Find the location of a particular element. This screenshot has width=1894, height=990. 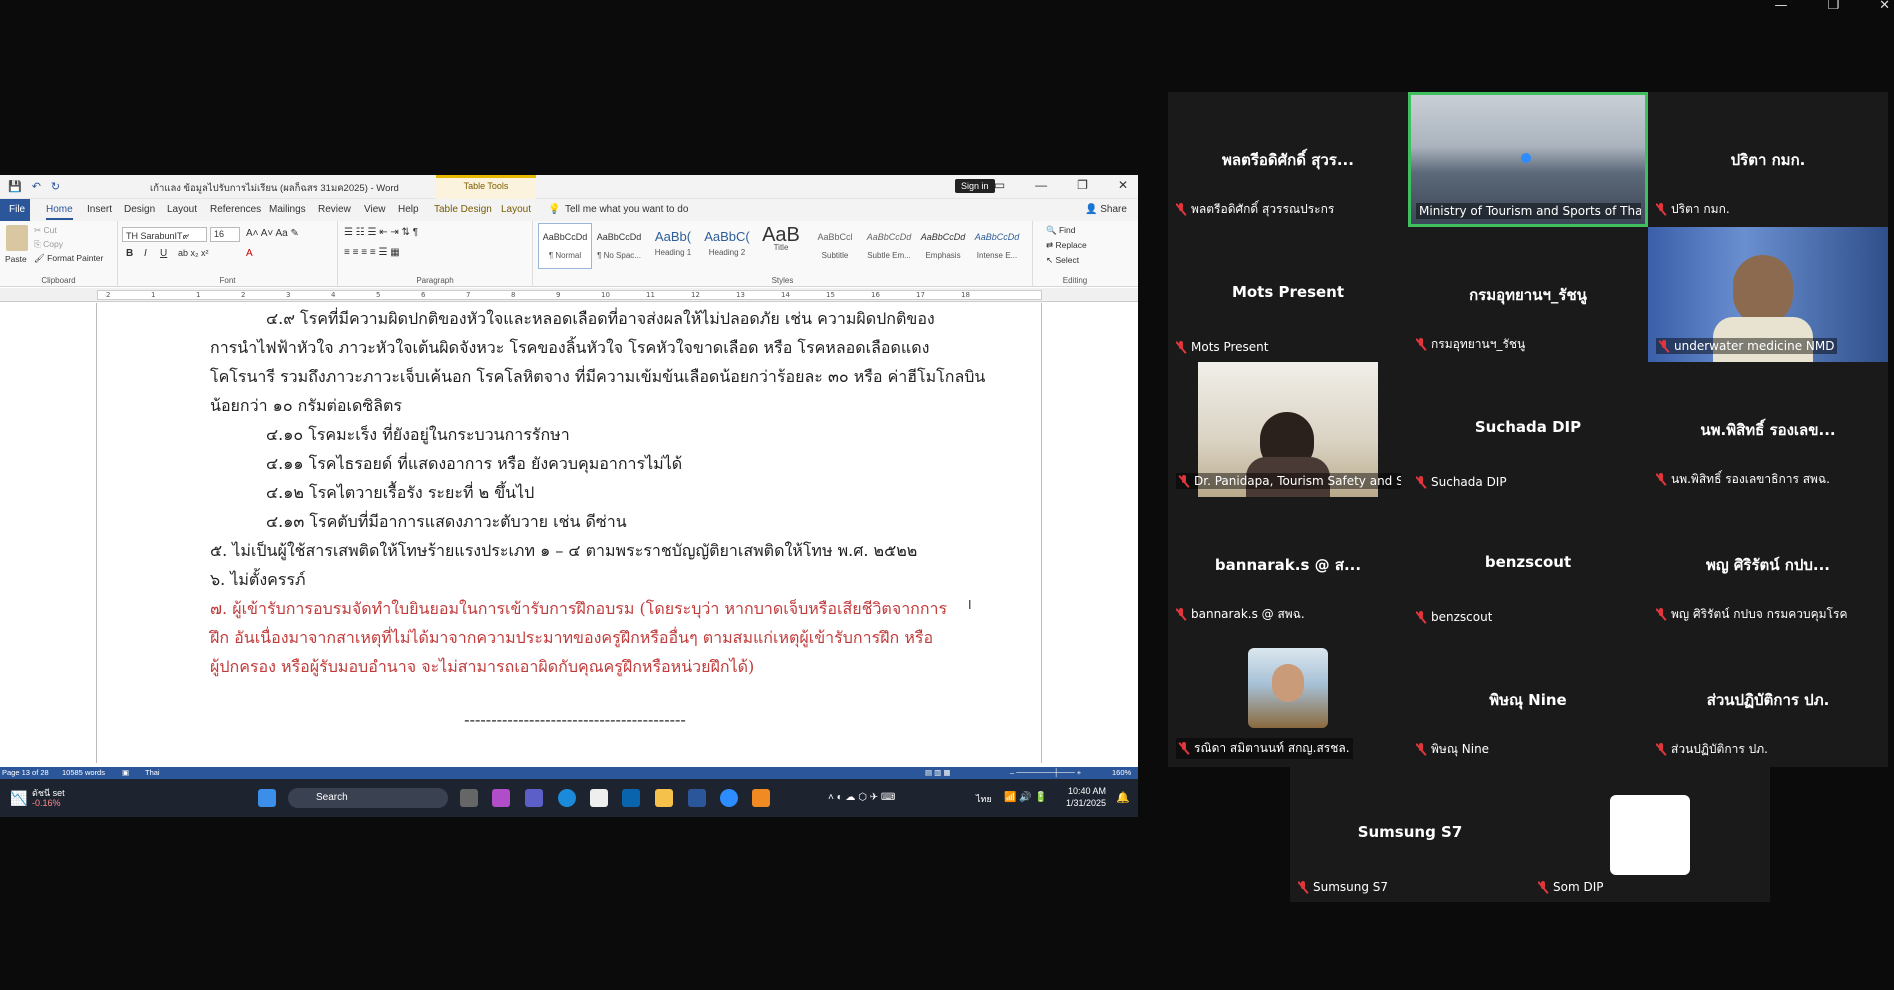

file-explorer-icon is located at coordinates (664, 798).